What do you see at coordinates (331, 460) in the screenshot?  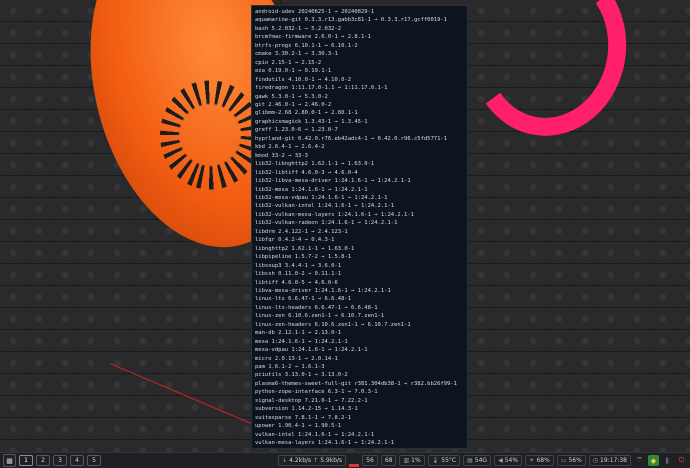 I see `network-upload: 5.9kb/s` at bounding box center [331, 460].